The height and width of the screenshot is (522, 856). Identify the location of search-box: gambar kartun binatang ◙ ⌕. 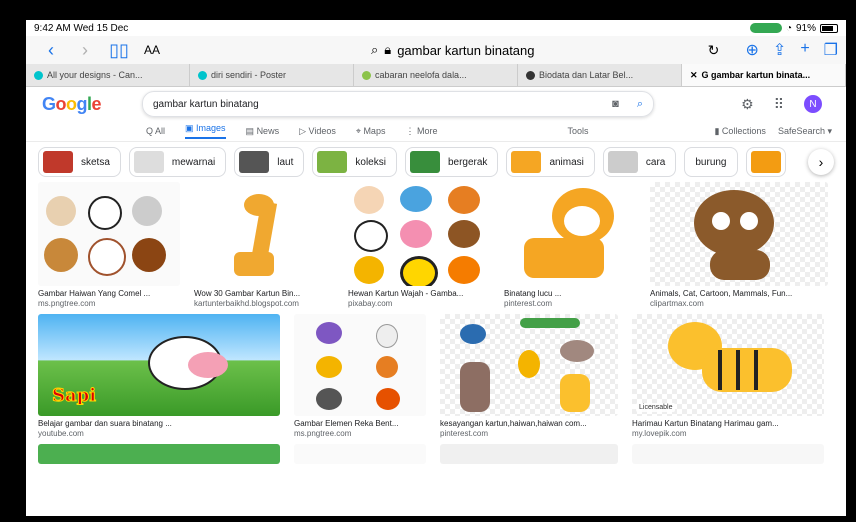
(398, 104).